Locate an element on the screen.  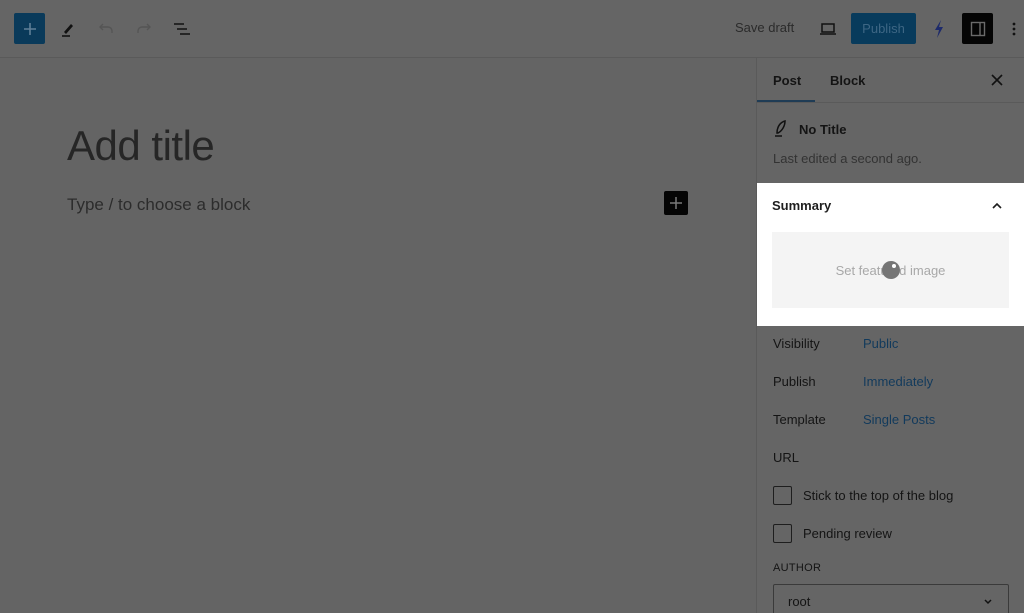
pending-review-checkbox is located at coordinates (782, 533).